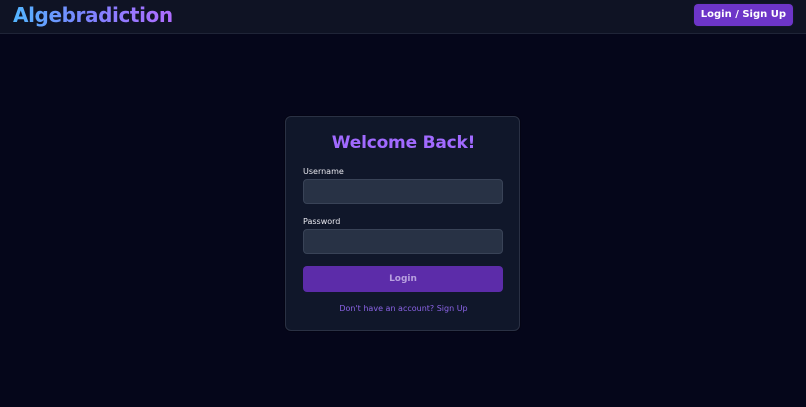  Describe the element at coordinates (743, 15) in the screenshot. I see `login-signup-button: Login / Sign Up` at that location.